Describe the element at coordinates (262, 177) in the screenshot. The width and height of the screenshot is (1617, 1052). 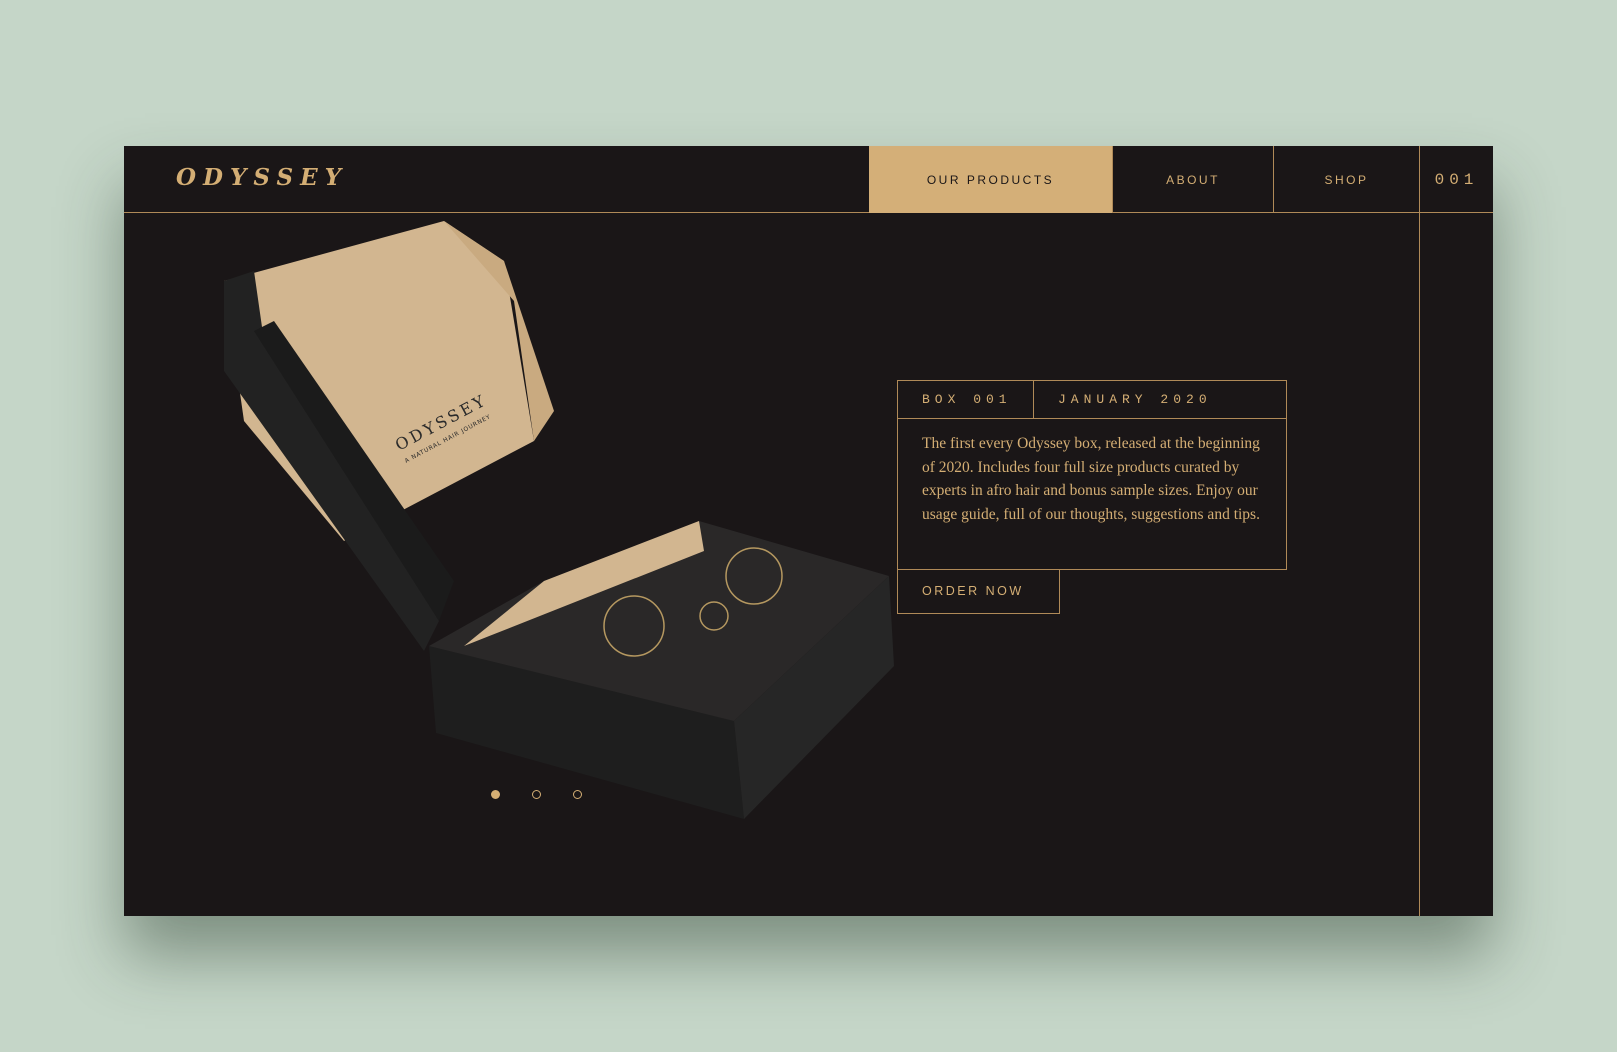
I see `logo: ODYSSEY` at that location.